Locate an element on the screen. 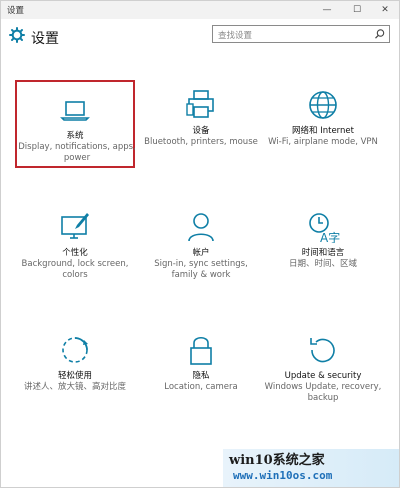 The image size is (400, 488). tile-description: Windows Update, recovery, backup is located at coordinates (323, 392).